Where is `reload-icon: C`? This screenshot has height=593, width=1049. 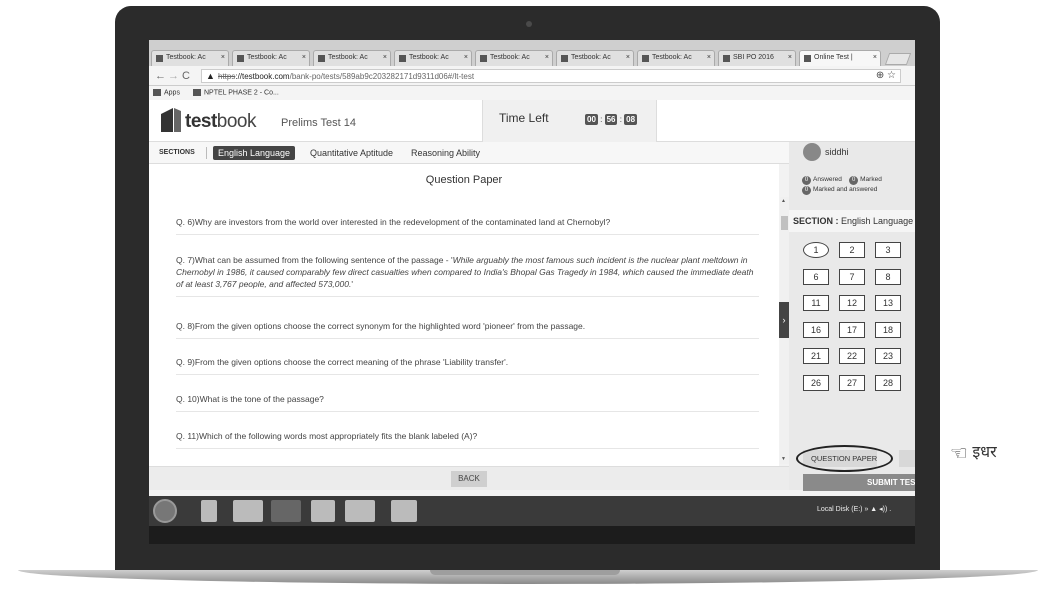 reload-icon: C is located at coordinates (186, 76).